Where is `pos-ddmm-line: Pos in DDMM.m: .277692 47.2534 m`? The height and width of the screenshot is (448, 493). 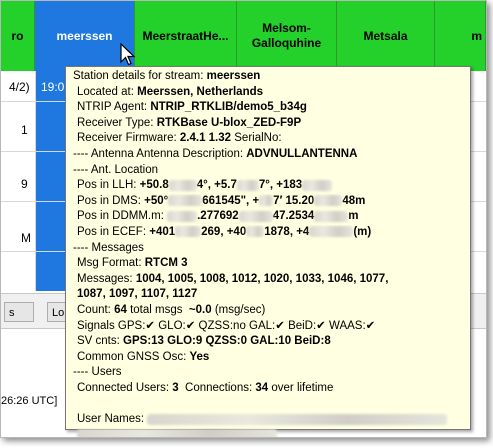 pos-ddmm-line: Pos in DDMM.m: .277692 47.2534 m is located at coordinates (218, 216).